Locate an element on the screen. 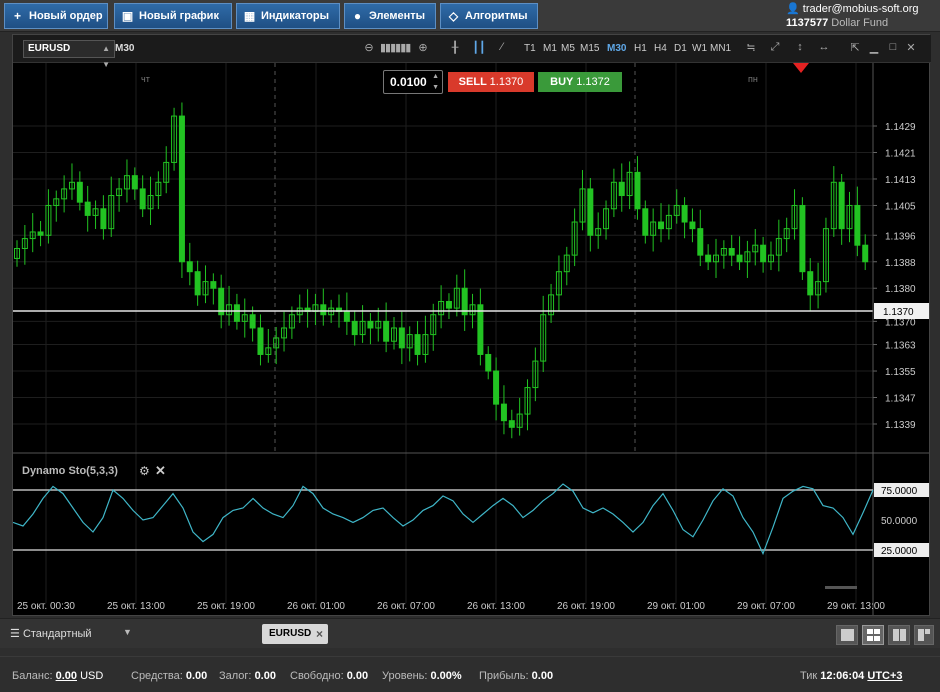 The image size is (940, 692). tf-m1: M1 is located at coordinates (550, 48).